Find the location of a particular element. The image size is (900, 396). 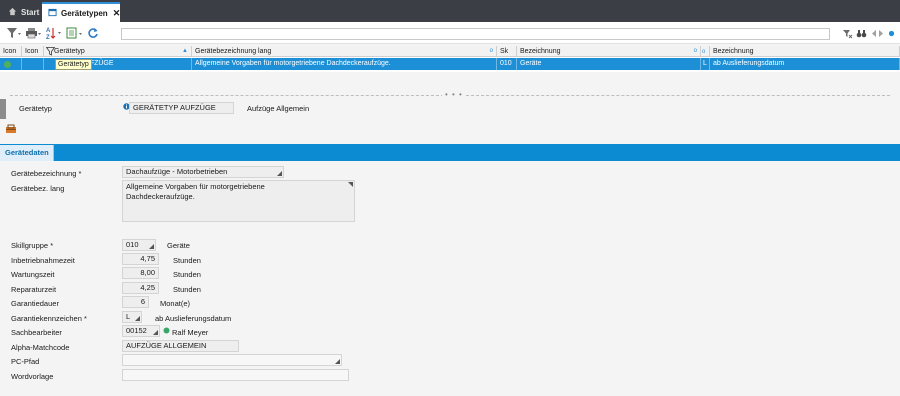

inbetriebnahmezeit-field: 4,75 is located at coordinates (140, 259).